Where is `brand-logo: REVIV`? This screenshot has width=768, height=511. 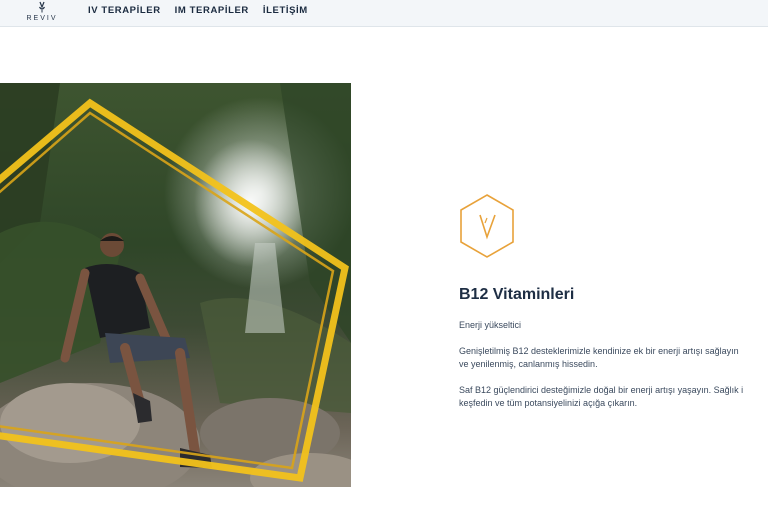 brand-logo: REVIV is located at coordinates (42, 13).